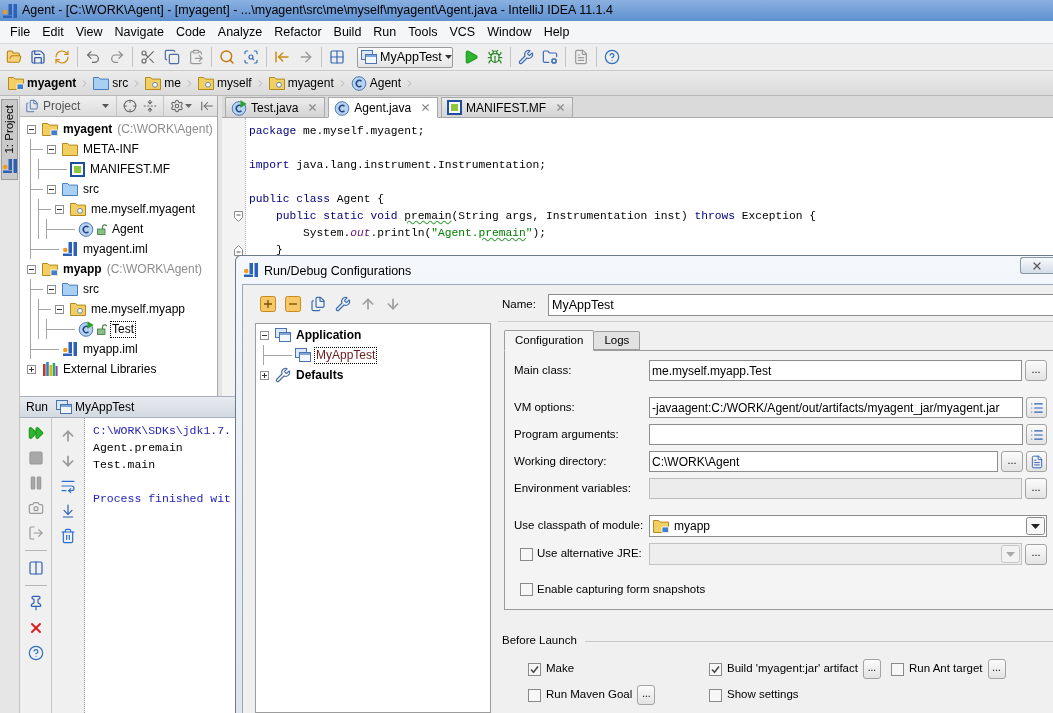  Describe the element at coordinates (346, 355) in the screenshot. I see `tree-item: MyAppTest` at that location.